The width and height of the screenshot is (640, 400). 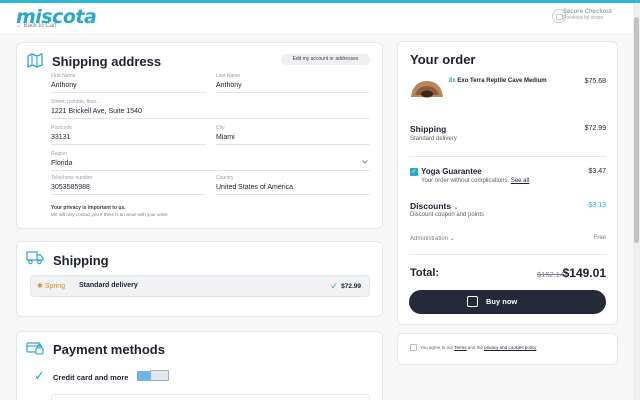 I want to click on country-label: Country, so click(x=225, y=178).